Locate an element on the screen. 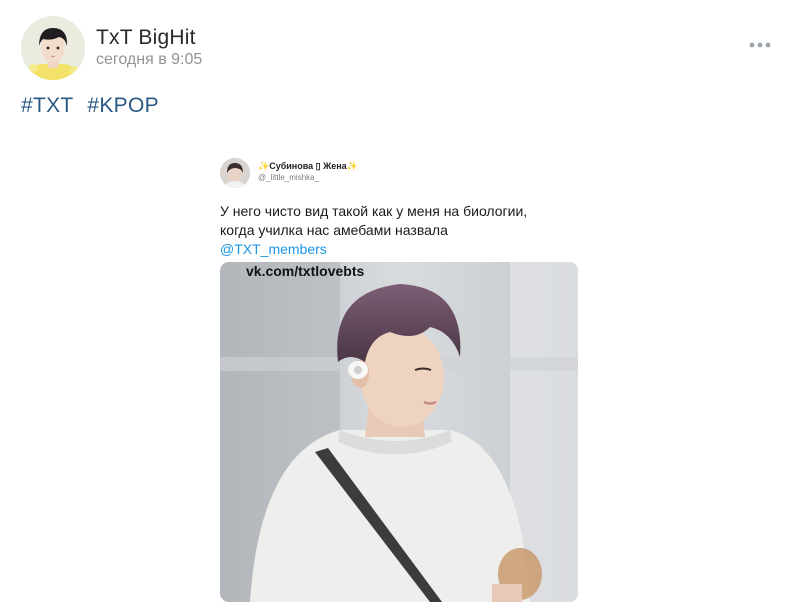  tweet-author-name: ✨Субинова ▯ Жена✨ is located at coordinates (308, 166).